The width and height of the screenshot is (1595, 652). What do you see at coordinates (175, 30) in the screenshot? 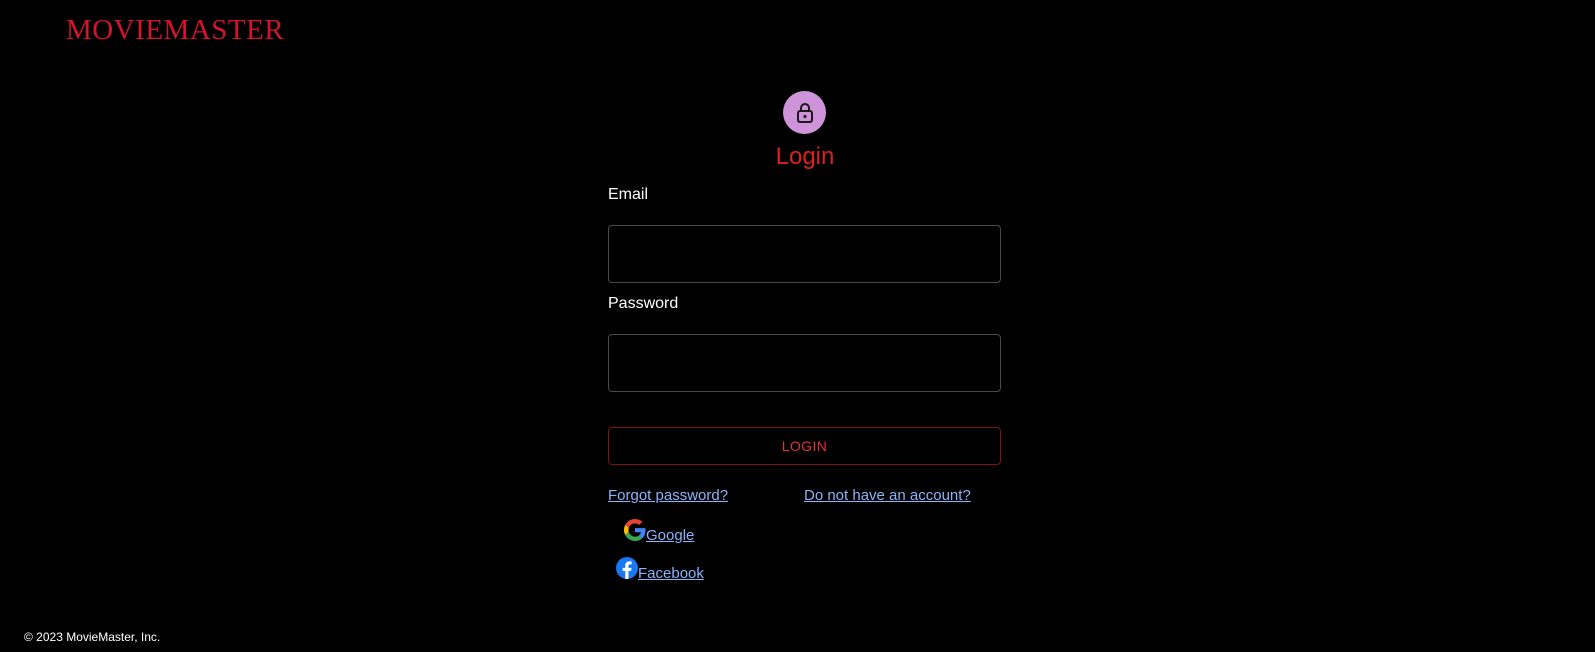
I see `brand-logo: MOVIEMASTER` at bounding box center [175, 30].